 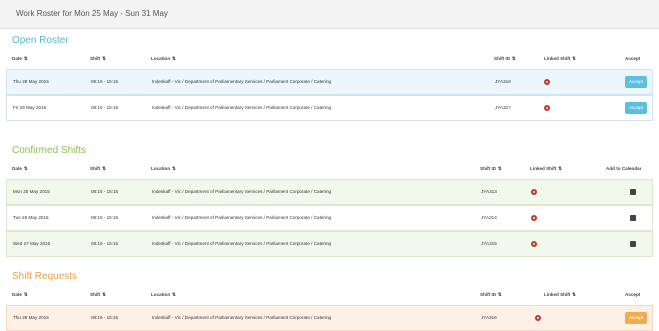 I want to click on page-header: Work Roster for Mon 25 May - Sun 31 May, so click(x=329, y=14).